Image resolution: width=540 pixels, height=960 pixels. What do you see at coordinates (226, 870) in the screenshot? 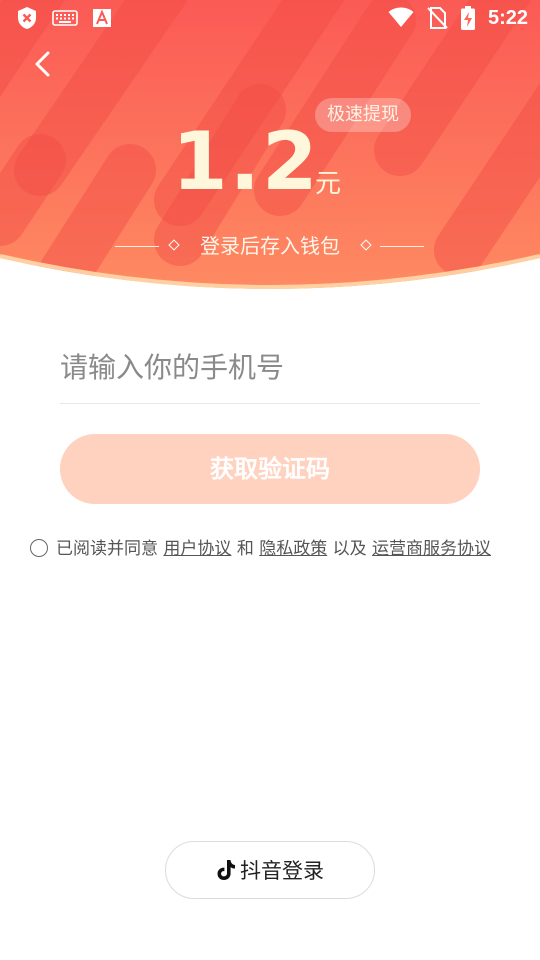
I see `douyin-icon` at bounding box center [226, 870].